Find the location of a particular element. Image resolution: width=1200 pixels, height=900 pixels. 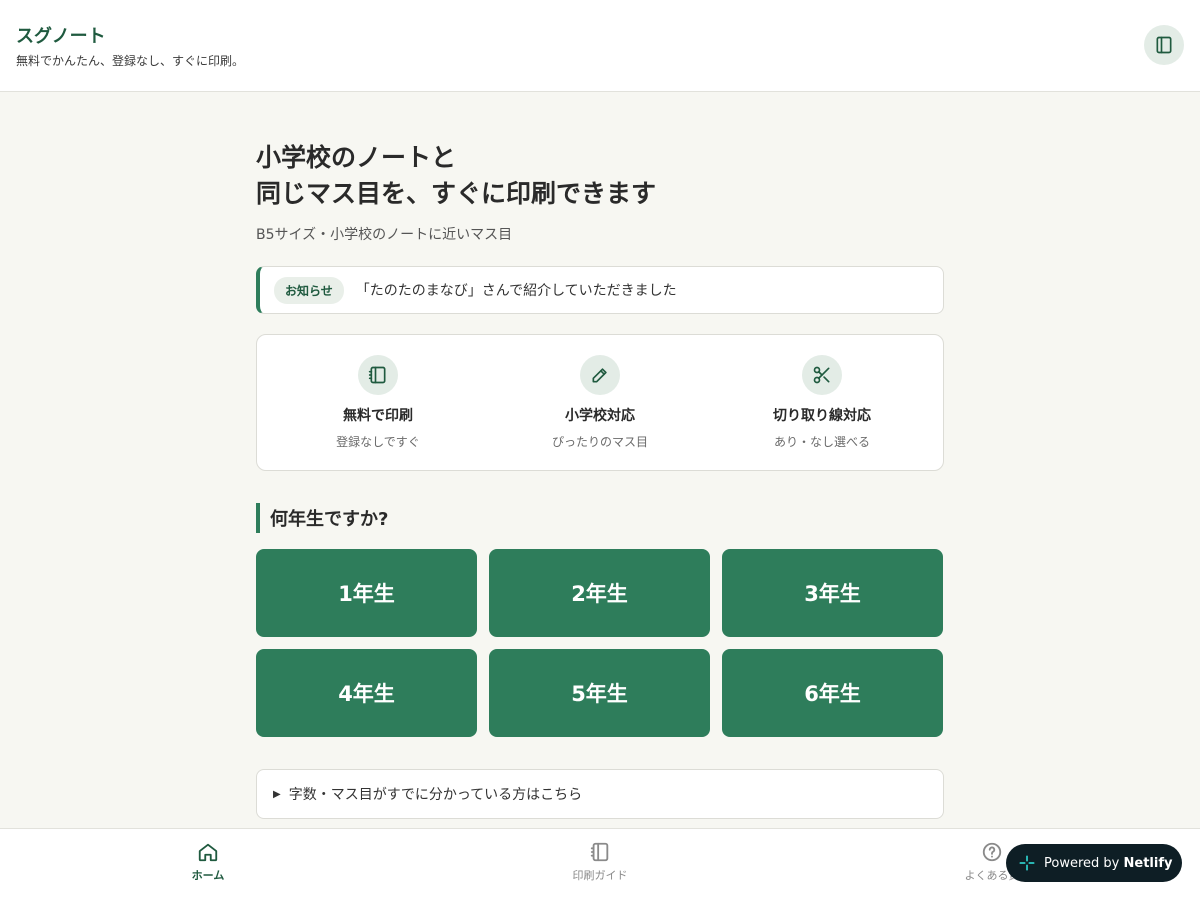

nav-item-home: ホーム is located at coordinates (208, 862).